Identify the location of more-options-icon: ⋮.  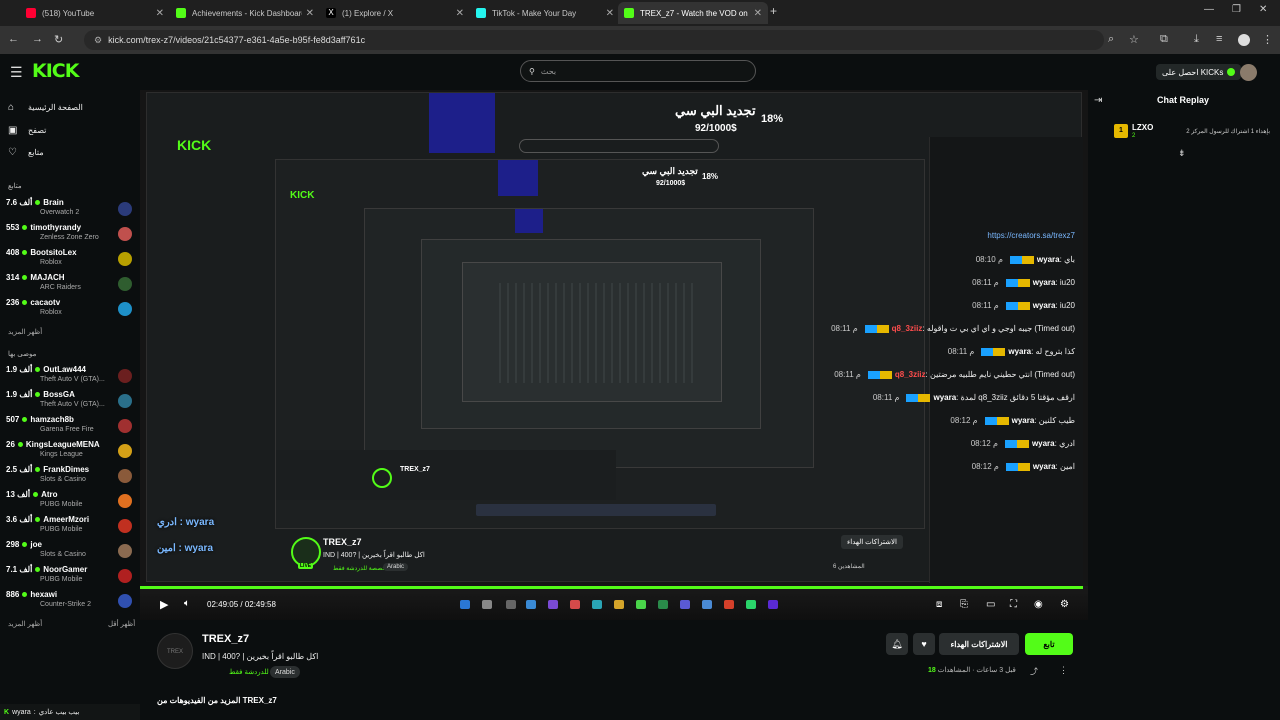
(1063, 670).